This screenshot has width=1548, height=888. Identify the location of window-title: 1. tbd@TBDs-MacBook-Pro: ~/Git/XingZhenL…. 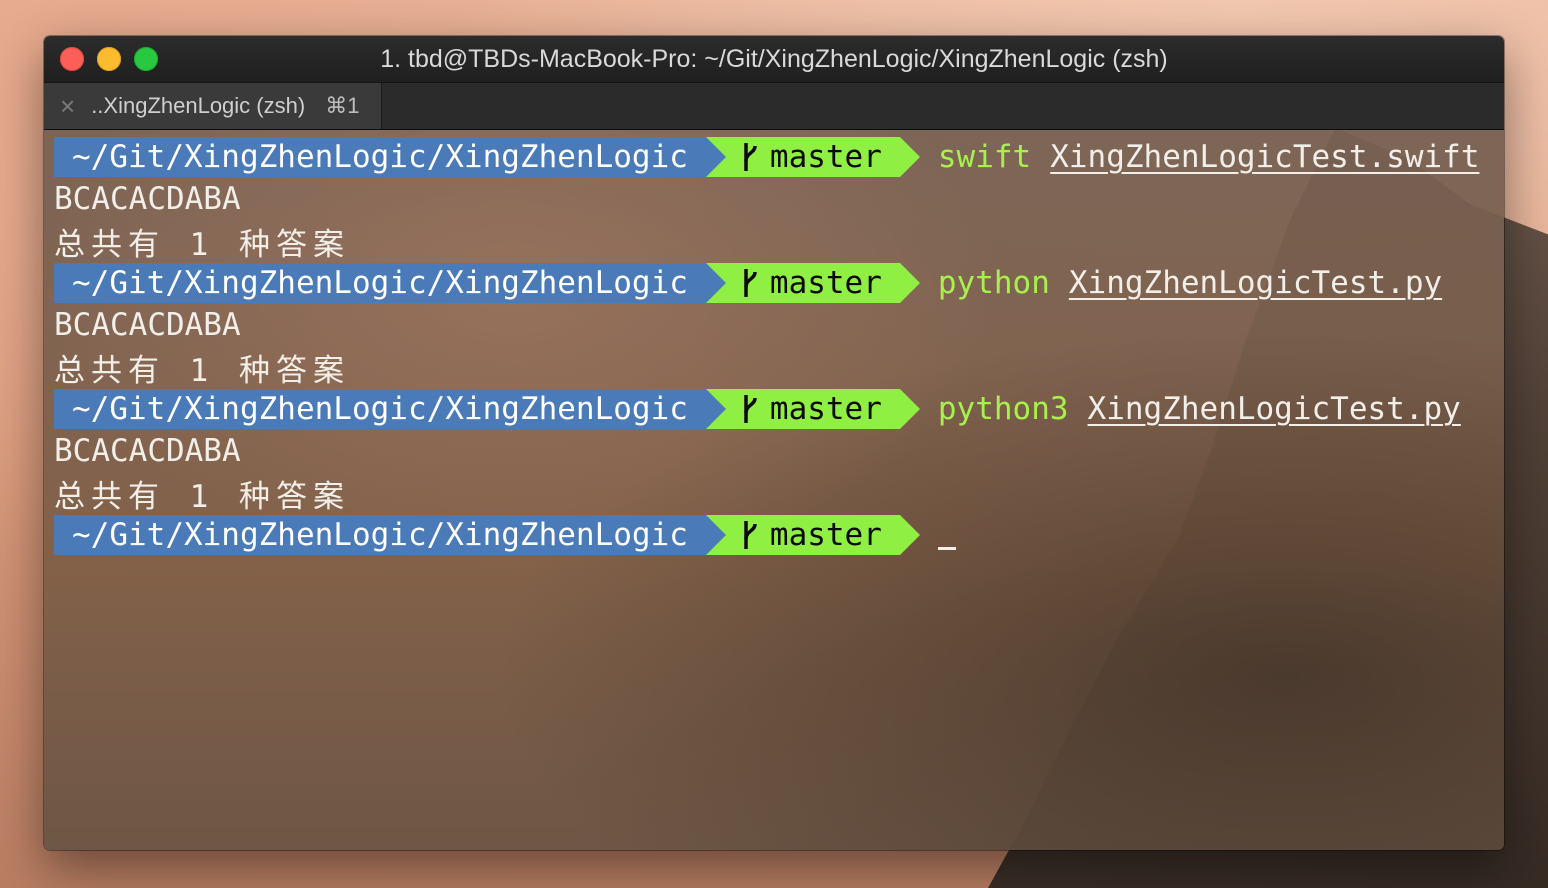
(774, 58).